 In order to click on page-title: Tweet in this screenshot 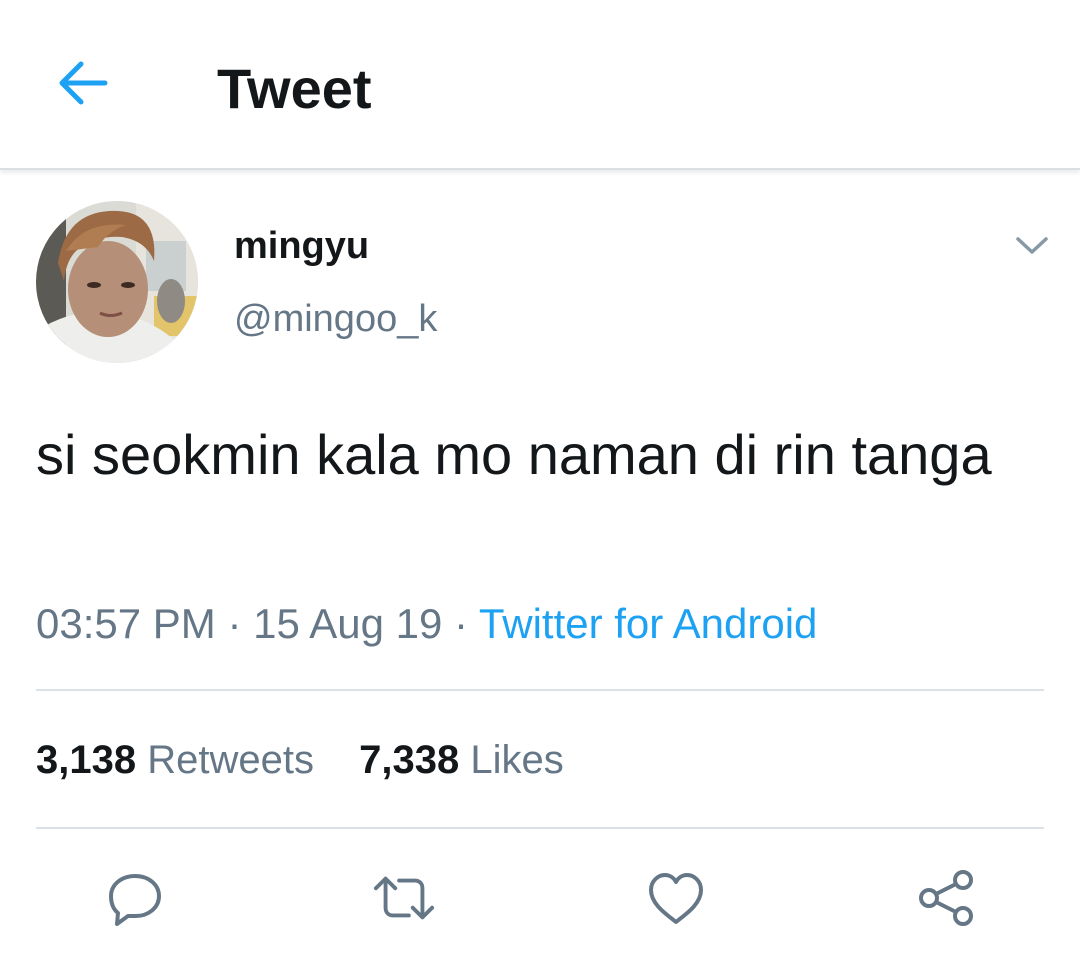, I will do `click(294, 88)`.